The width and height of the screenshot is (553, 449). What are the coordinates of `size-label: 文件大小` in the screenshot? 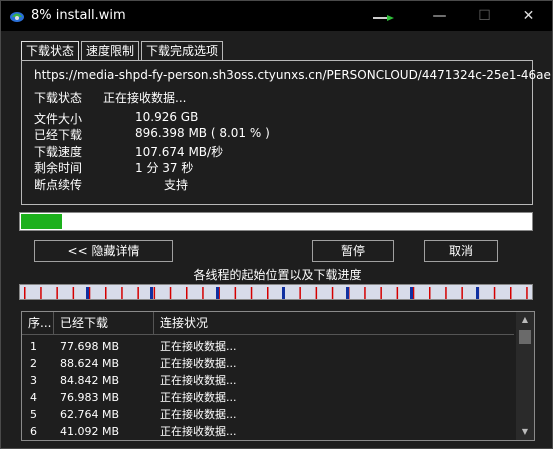 It's located at (58, 119).